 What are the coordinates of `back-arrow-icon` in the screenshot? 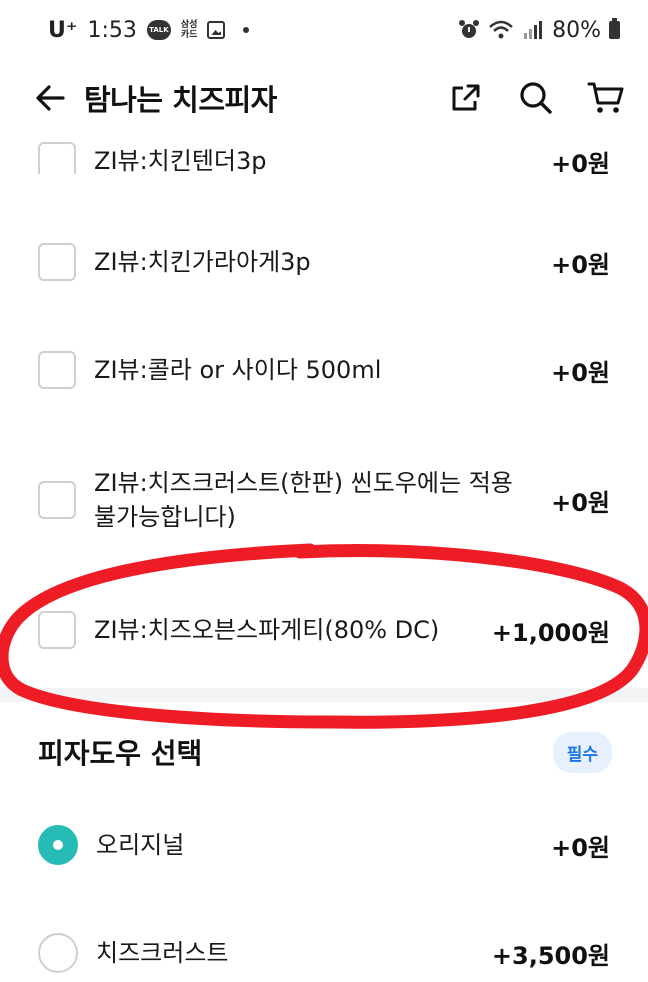 It's located at (50, 98).